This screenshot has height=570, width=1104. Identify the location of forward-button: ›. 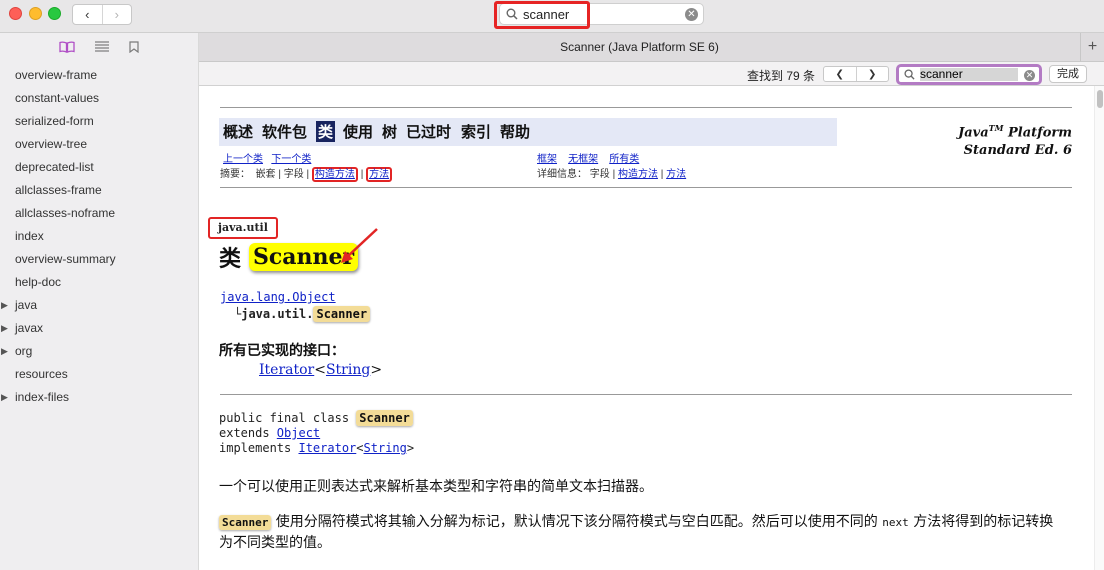
(116, 14).